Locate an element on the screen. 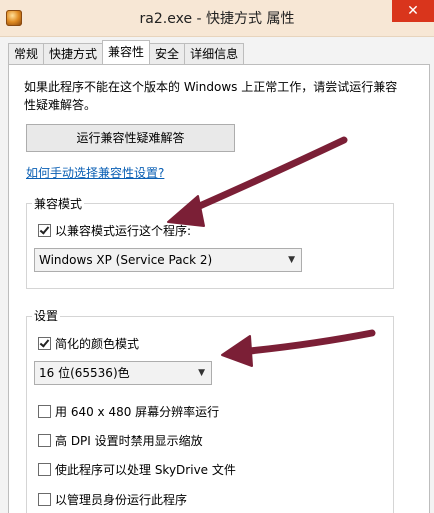 The width and height of the screenshot is (434, 513). run-as-admin-label: 以管理员身份运行此程序 is located at coordinates (121, 500).